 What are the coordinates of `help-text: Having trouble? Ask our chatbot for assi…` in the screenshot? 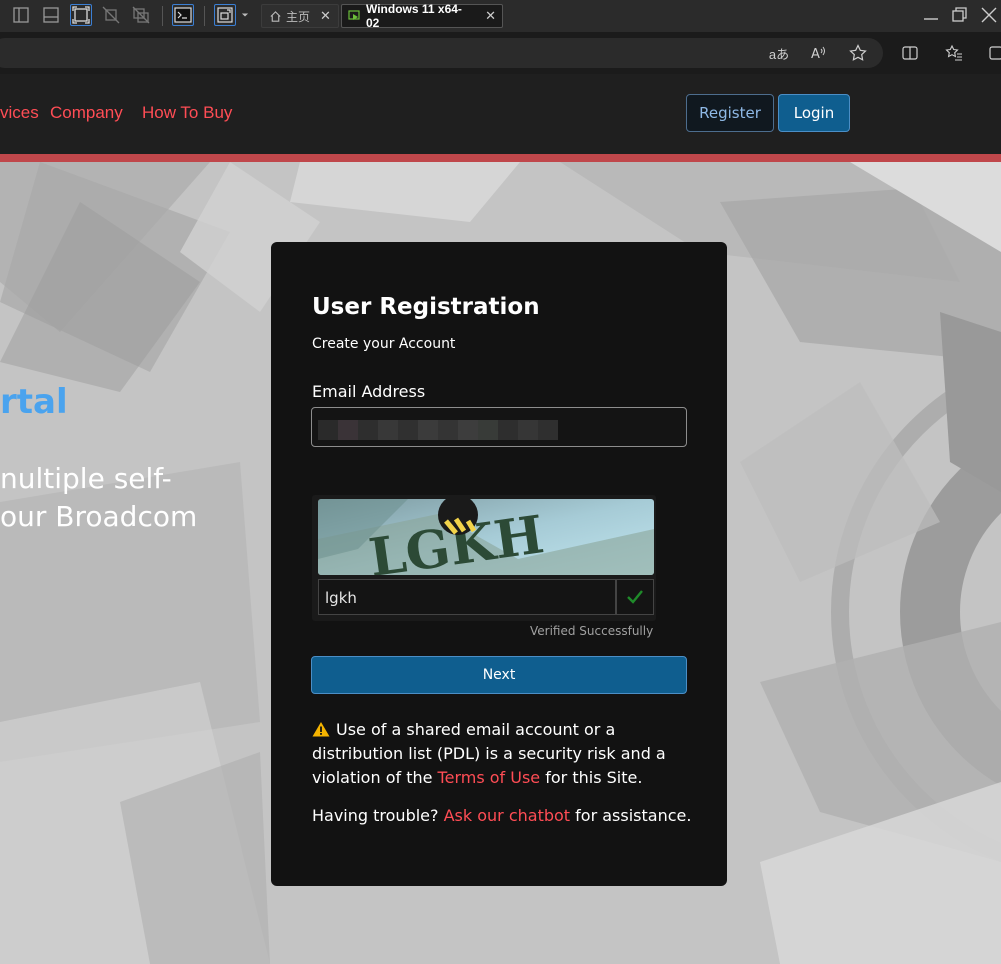 It's located at (501, 815).